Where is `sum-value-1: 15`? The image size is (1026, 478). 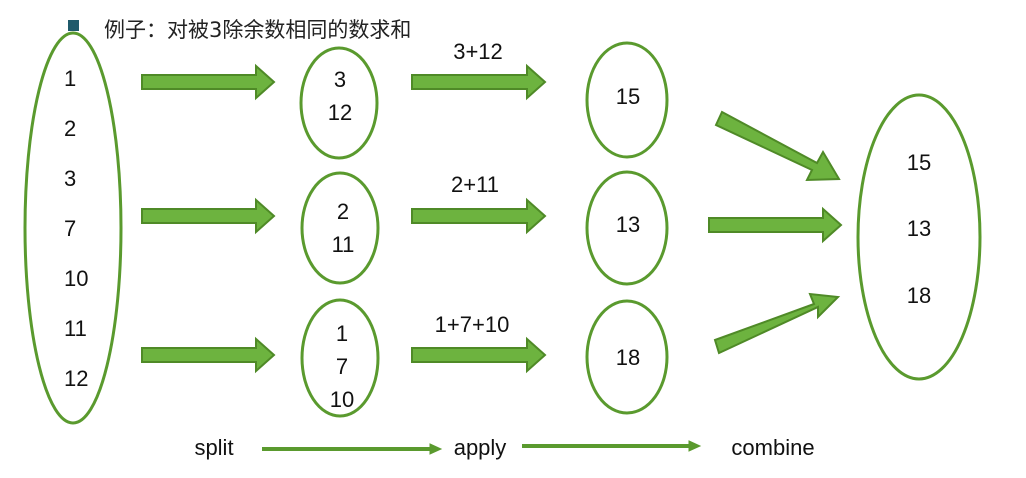
sum-value-1: 15 is located at coordinates (628, 96).